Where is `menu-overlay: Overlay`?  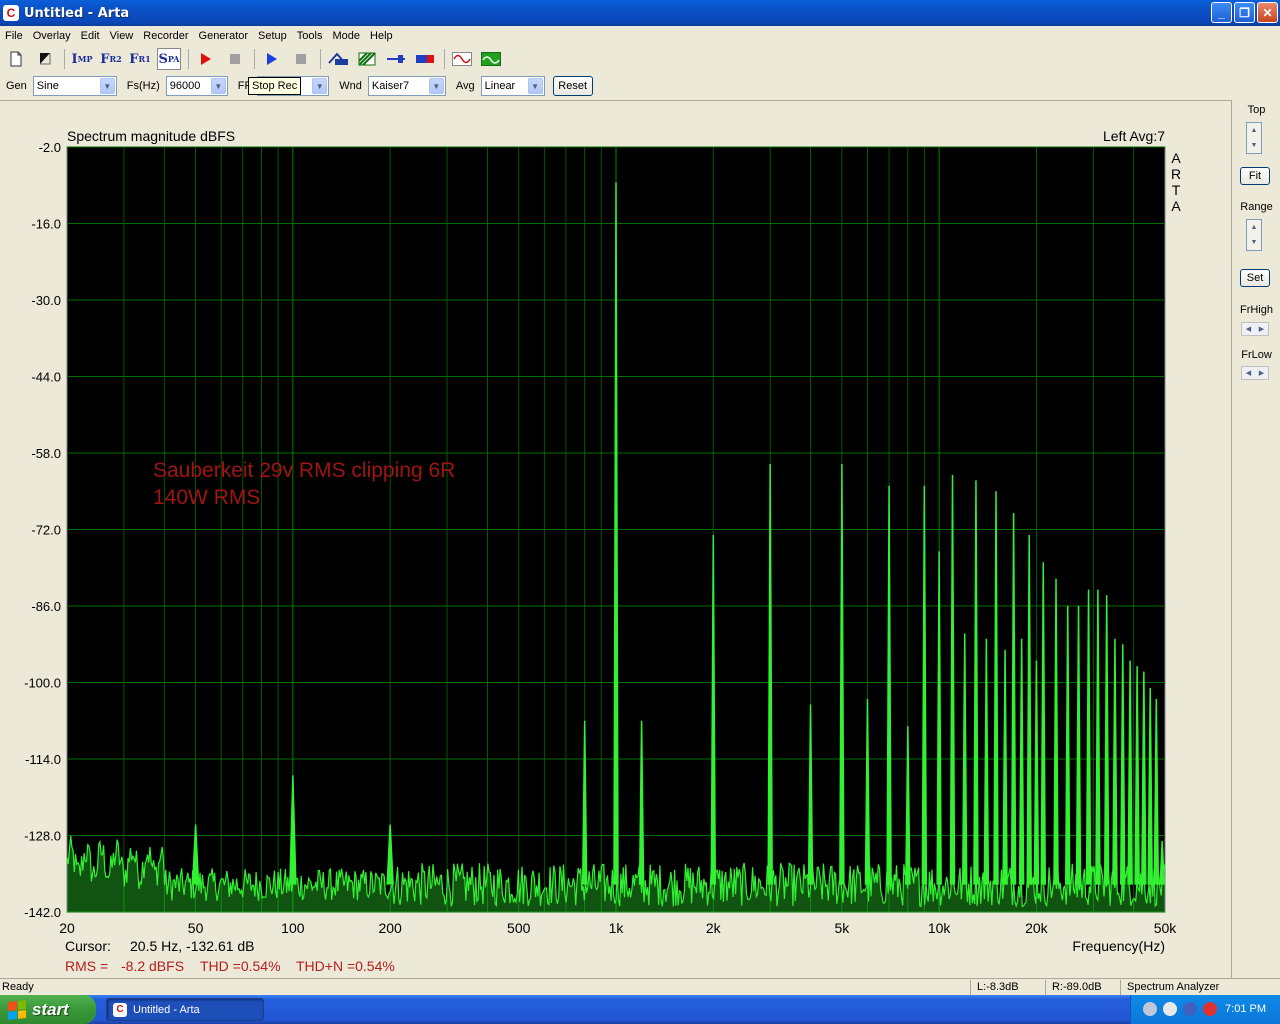 menu-overlay: Overlay is located at coordinates (52, 36).